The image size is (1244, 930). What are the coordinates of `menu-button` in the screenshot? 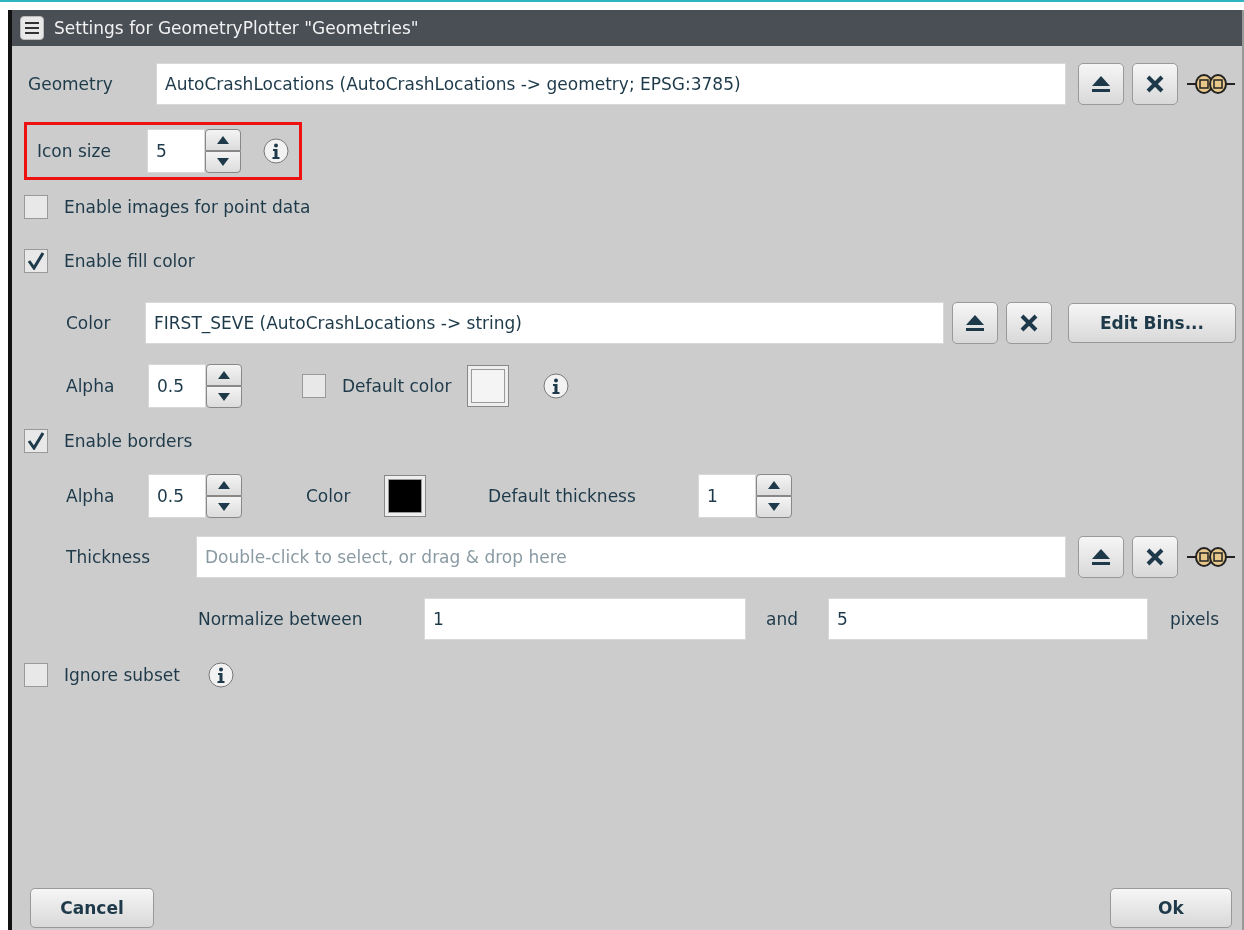 It's located at (32, 28).